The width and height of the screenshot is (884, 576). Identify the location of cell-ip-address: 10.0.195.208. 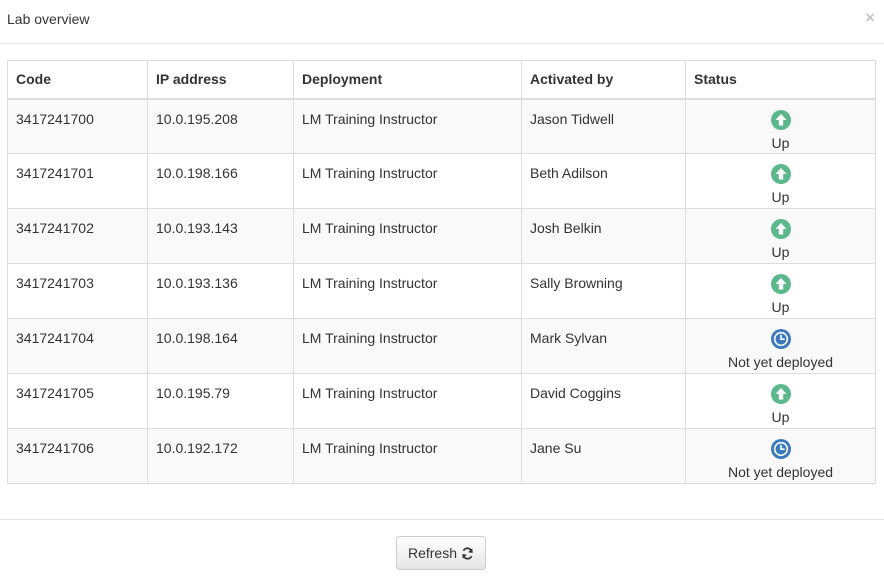
(220, 126).